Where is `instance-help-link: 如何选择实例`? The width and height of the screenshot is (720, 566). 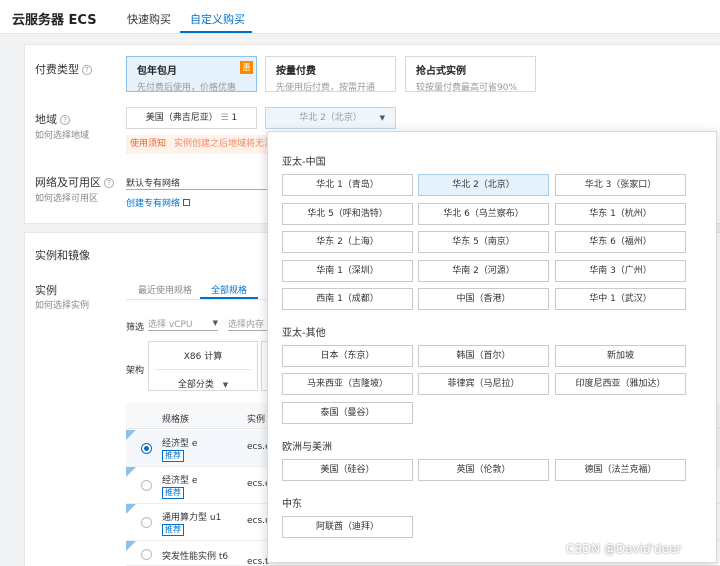 instance-help-link: 如何选择实例 is located at coordinates (62, 304).